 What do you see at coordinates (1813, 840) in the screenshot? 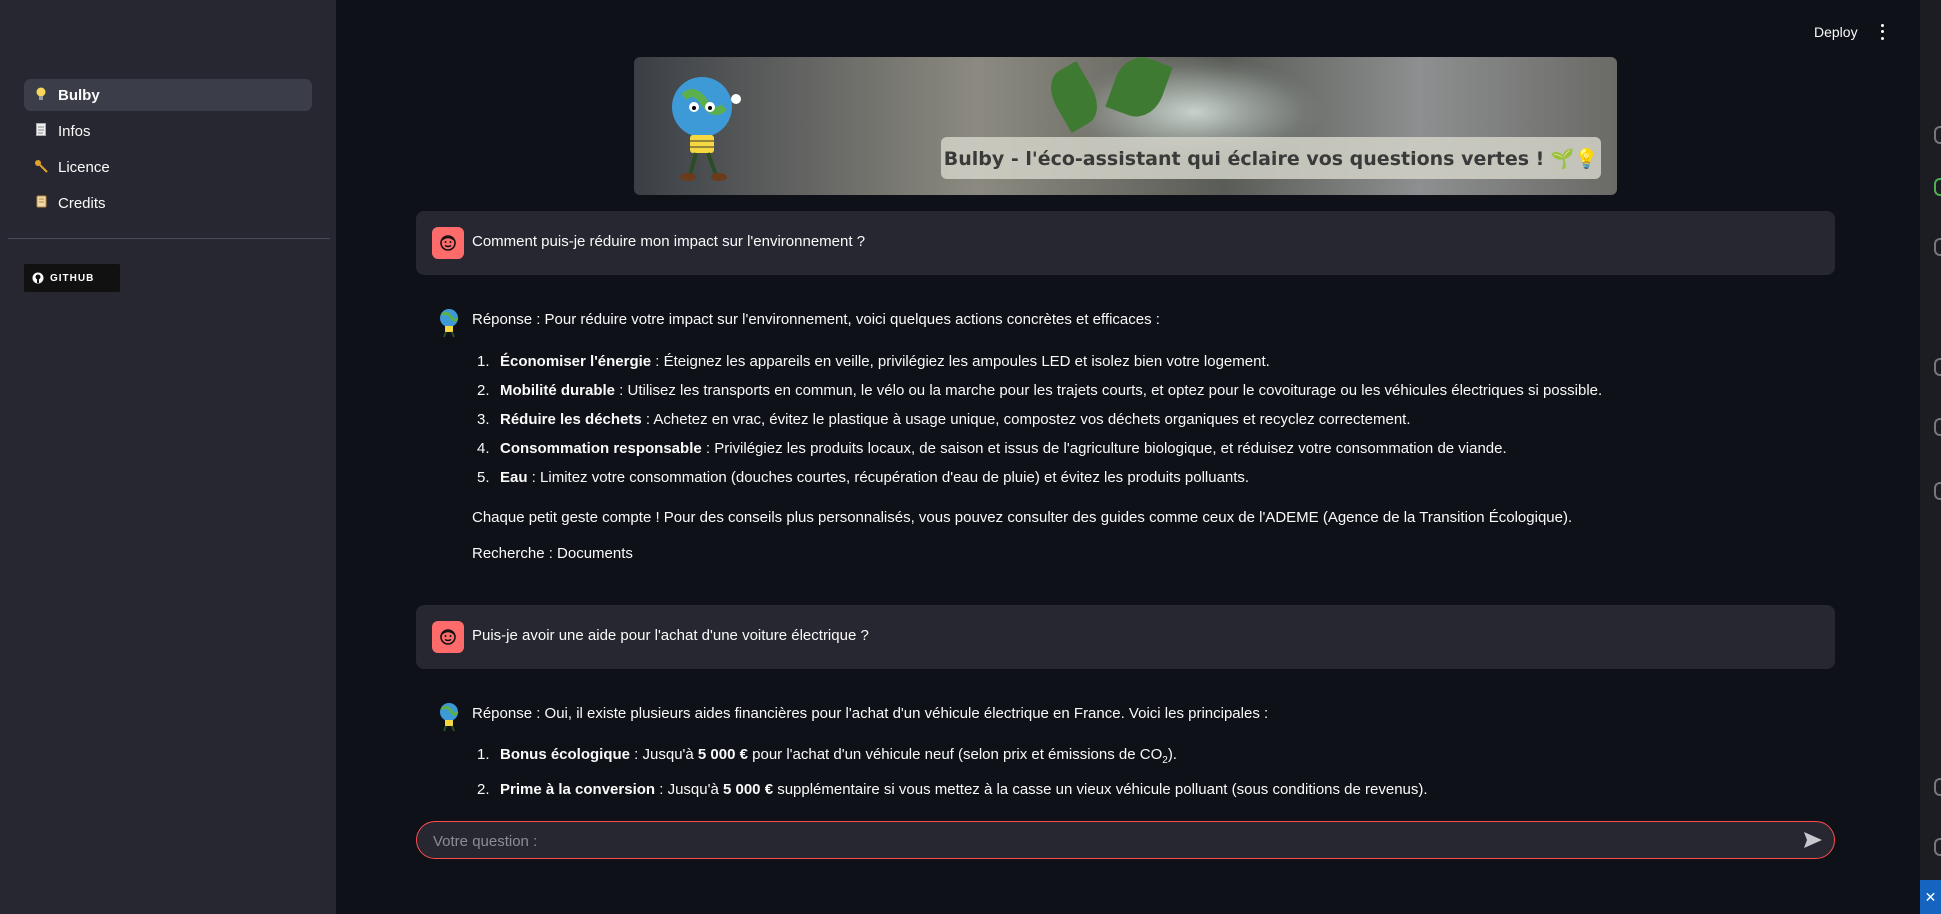
I see `send-icon` at bounding box center [1813, 840].